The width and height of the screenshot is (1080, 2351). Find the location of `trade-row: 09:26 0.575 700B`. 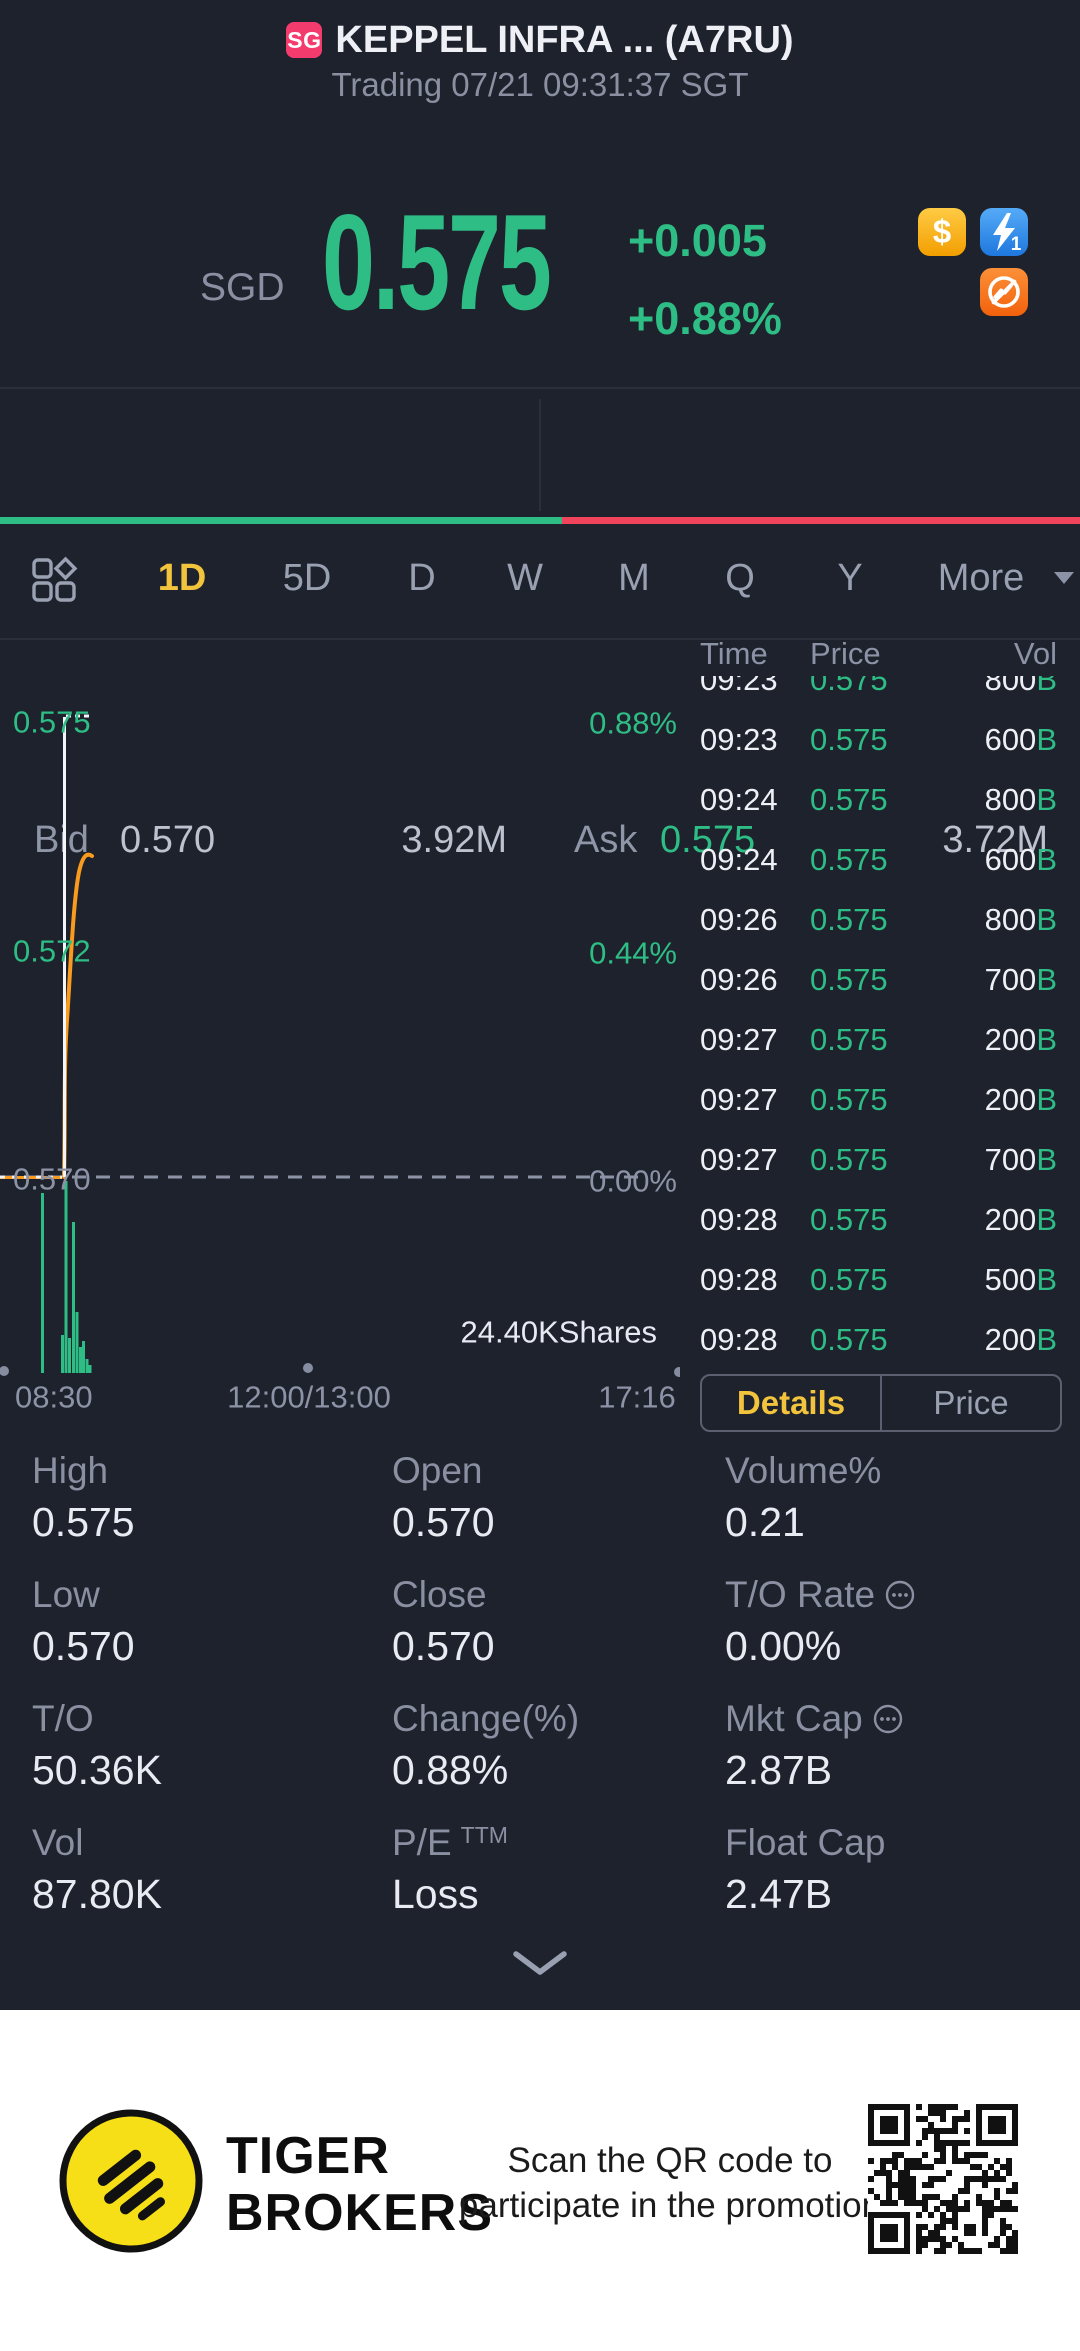

trade-row: 09:26 0.575 700B is located at coordinates (878, 979).